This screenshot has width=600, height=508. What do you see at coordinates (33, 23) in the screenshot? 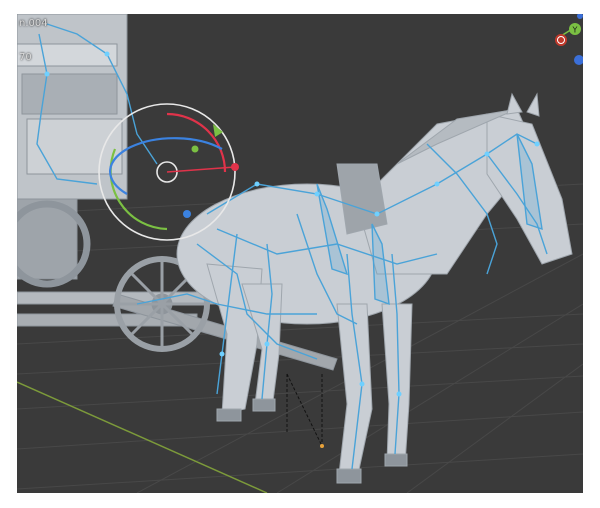
I see `object-name-label: n.004` at bounding box center [33, 23].